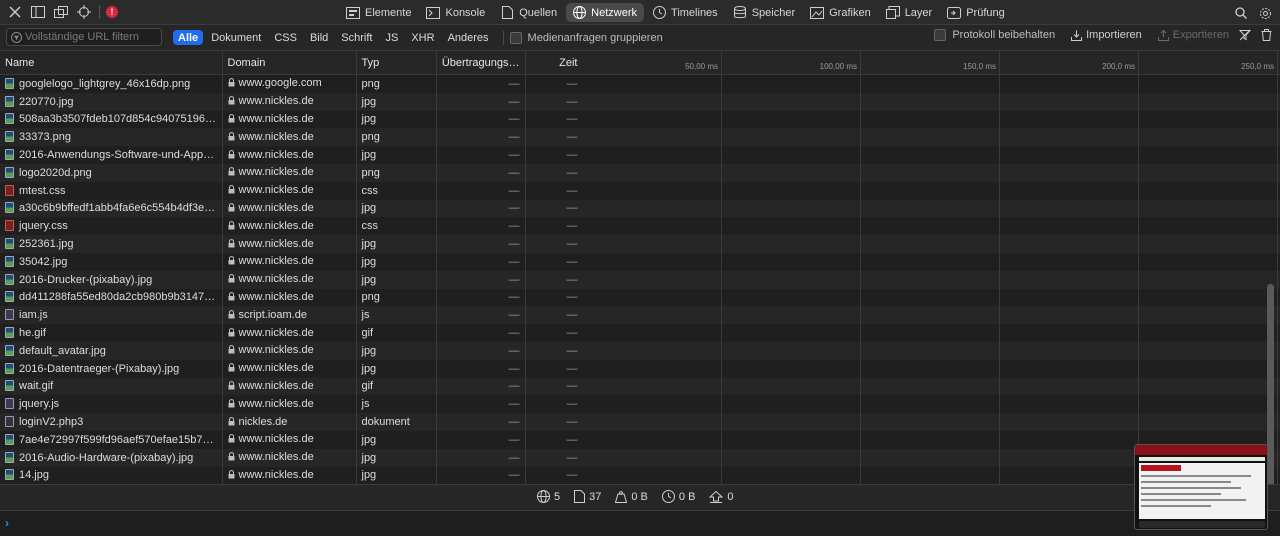 This screenshot has height=536, width=1280. Describe the element at coordinates (841, 12) in the screenshot. I see `tab-grafiken: Grafiken` at that location.